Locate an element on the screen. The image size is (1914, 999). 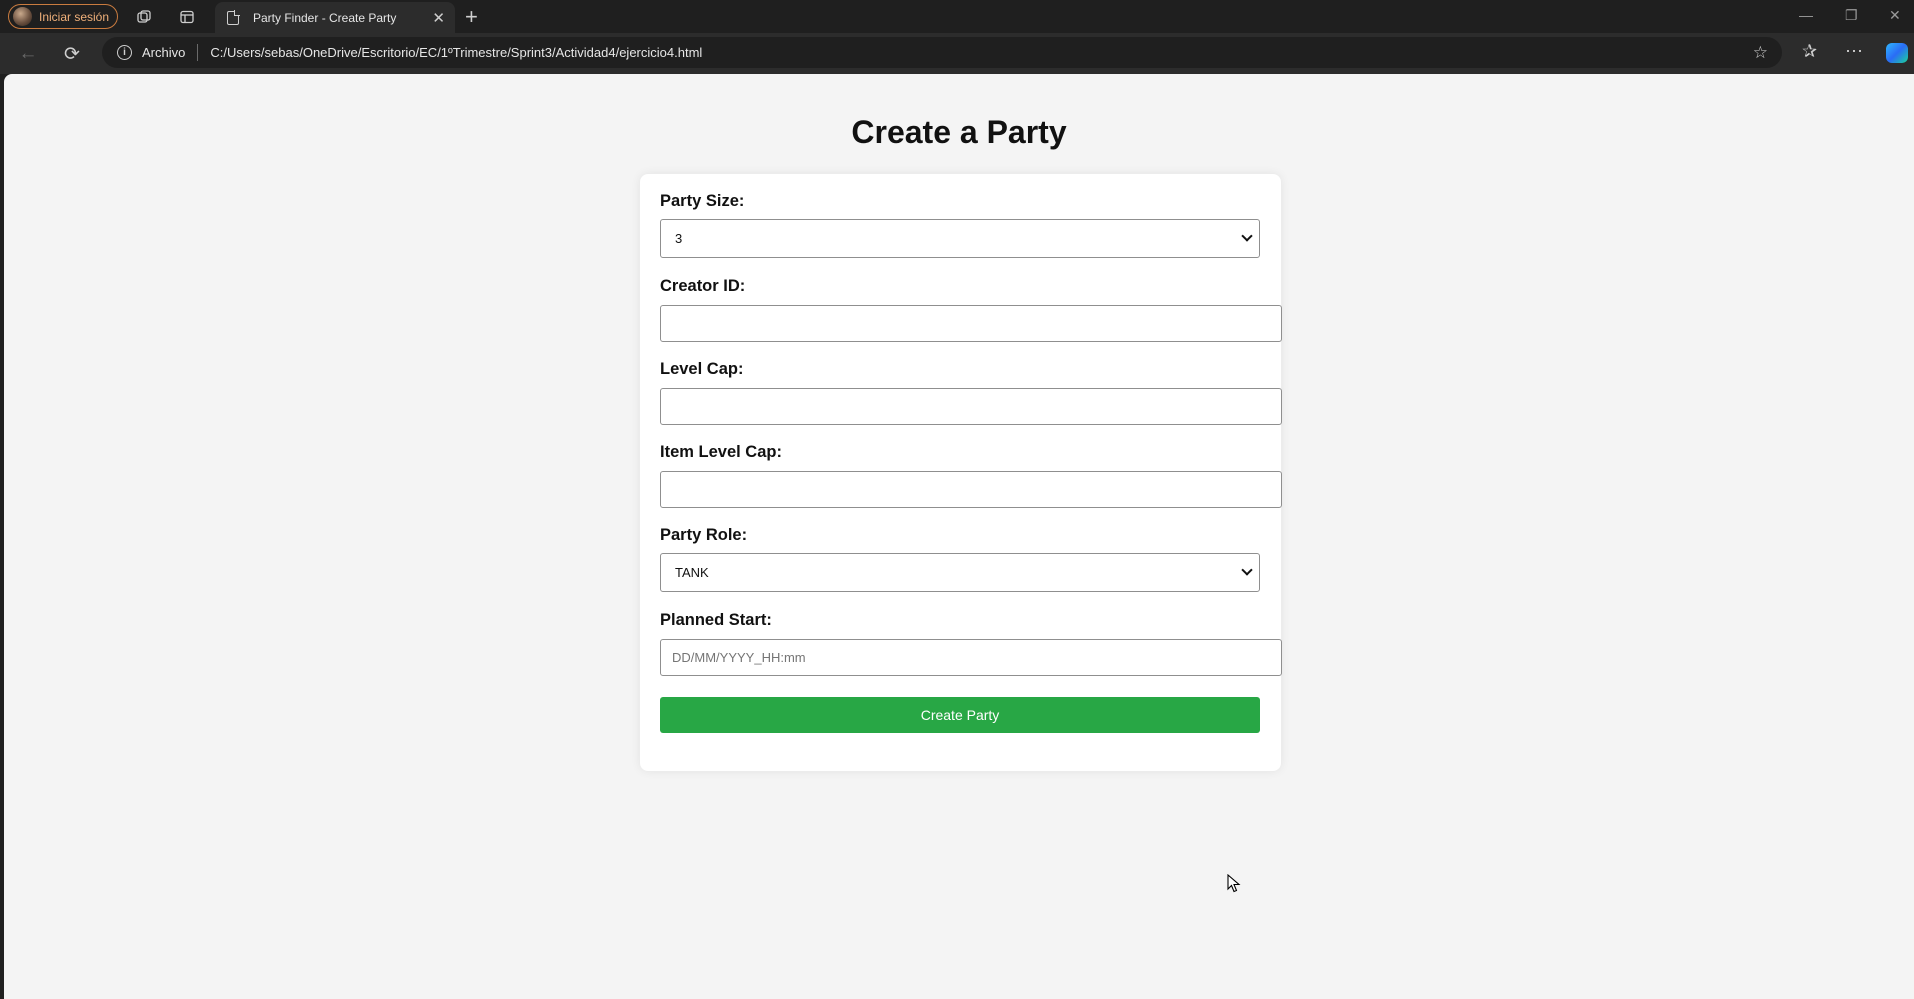
creator-id-label: Creator ID: is located at coordinates (703, 286).